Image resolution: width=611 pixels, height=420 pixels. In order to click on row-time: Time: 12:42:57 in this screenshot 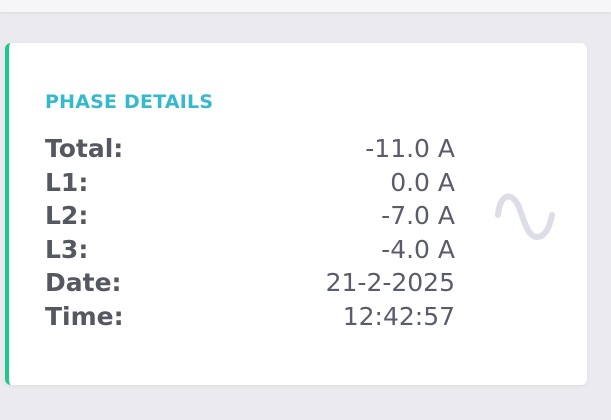, I will do `click(250, 317)`.